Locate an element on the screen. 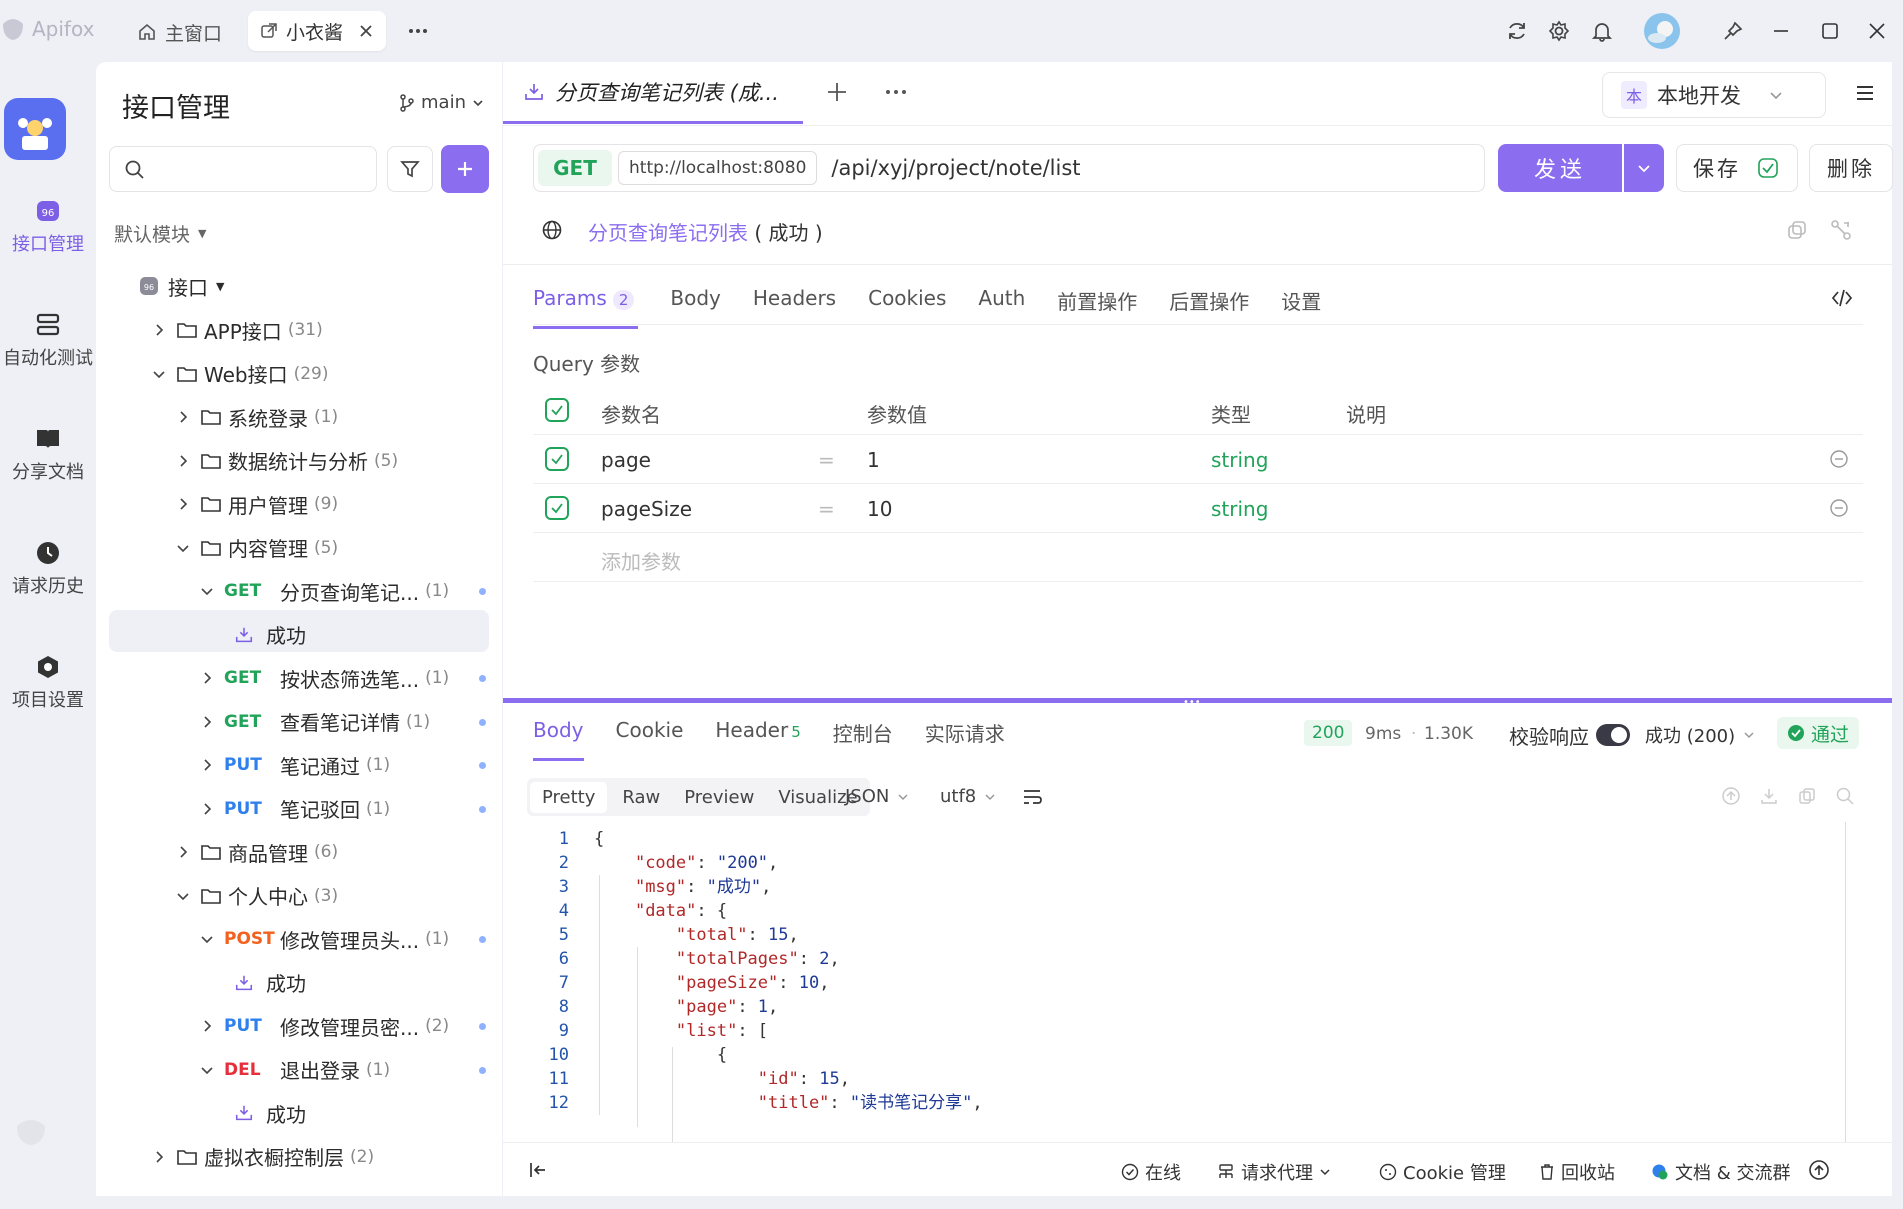 This screenshot has height=1209, width=1903. more-tabs-icon is located at coordinates (418, 31).